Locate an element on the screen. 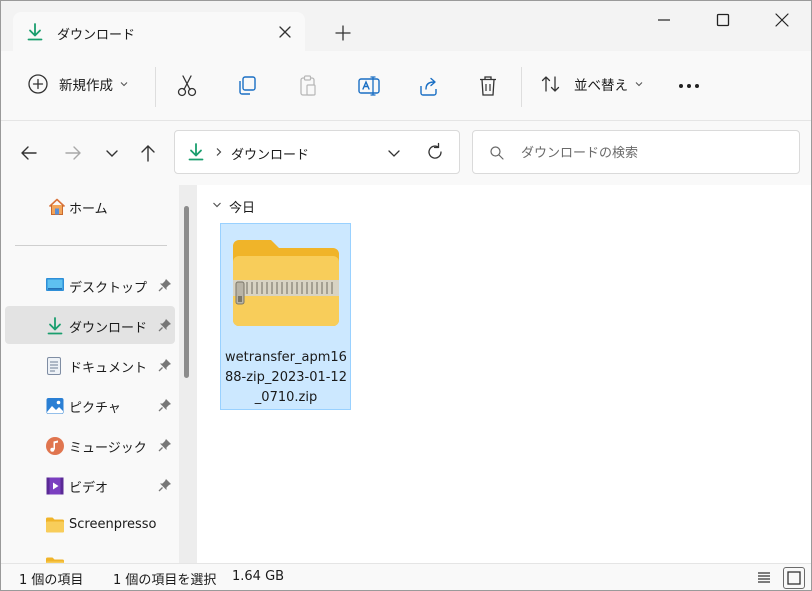  pictures-icon is located at coordinates (54, 405).